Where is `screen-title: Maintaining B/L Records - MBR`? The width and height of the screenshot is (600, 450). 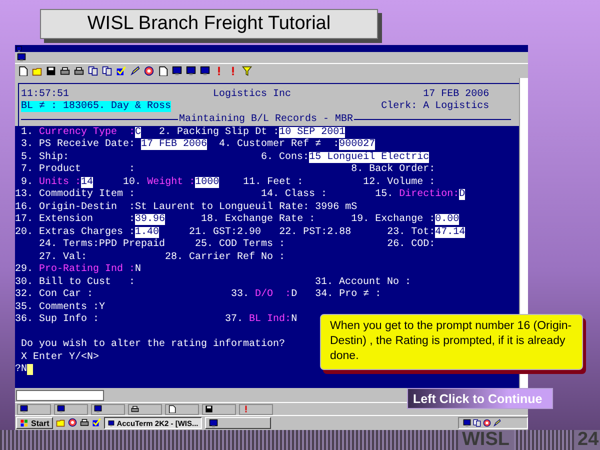 screen-title: Maintaining B/L Records - MBR is located at coordinates (266, 119).